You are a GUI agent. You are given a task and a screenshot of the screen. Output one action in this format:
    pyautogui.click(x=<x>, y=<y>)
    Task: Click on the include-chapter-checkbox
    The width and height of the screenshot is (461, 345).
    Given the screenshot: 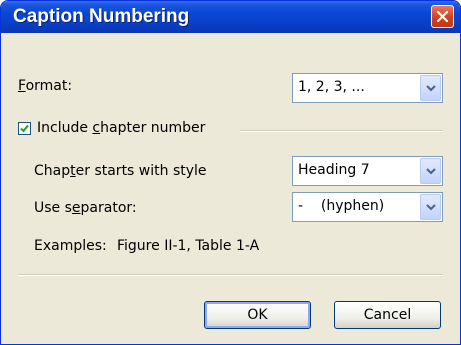 What is the action you would take?
    pyautogui.click(x=24, y=128)
    